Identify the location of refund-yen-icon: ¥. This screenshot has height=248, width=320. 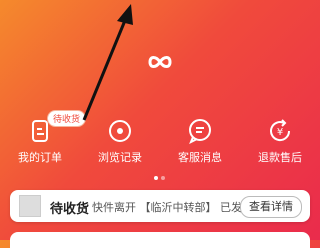
(280, 130).